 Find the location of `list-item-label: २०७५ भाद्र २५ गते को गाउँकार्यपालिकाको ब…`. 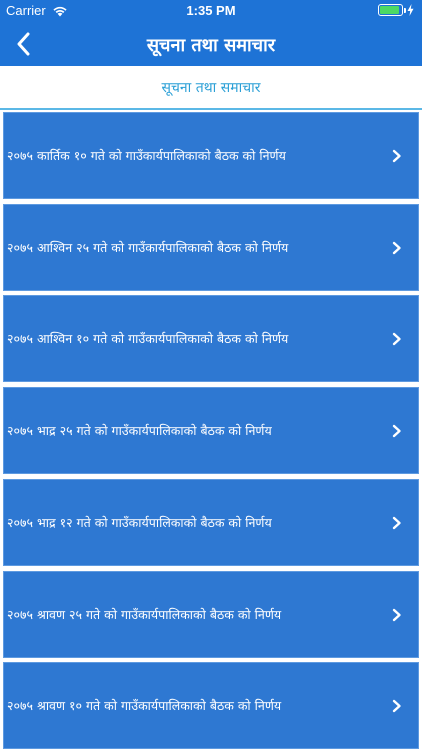

list-item-label: २०७५ भाद्र २५ गते को गाउँकार्यपालिकाको ब… is located at coordinates (139, 430).